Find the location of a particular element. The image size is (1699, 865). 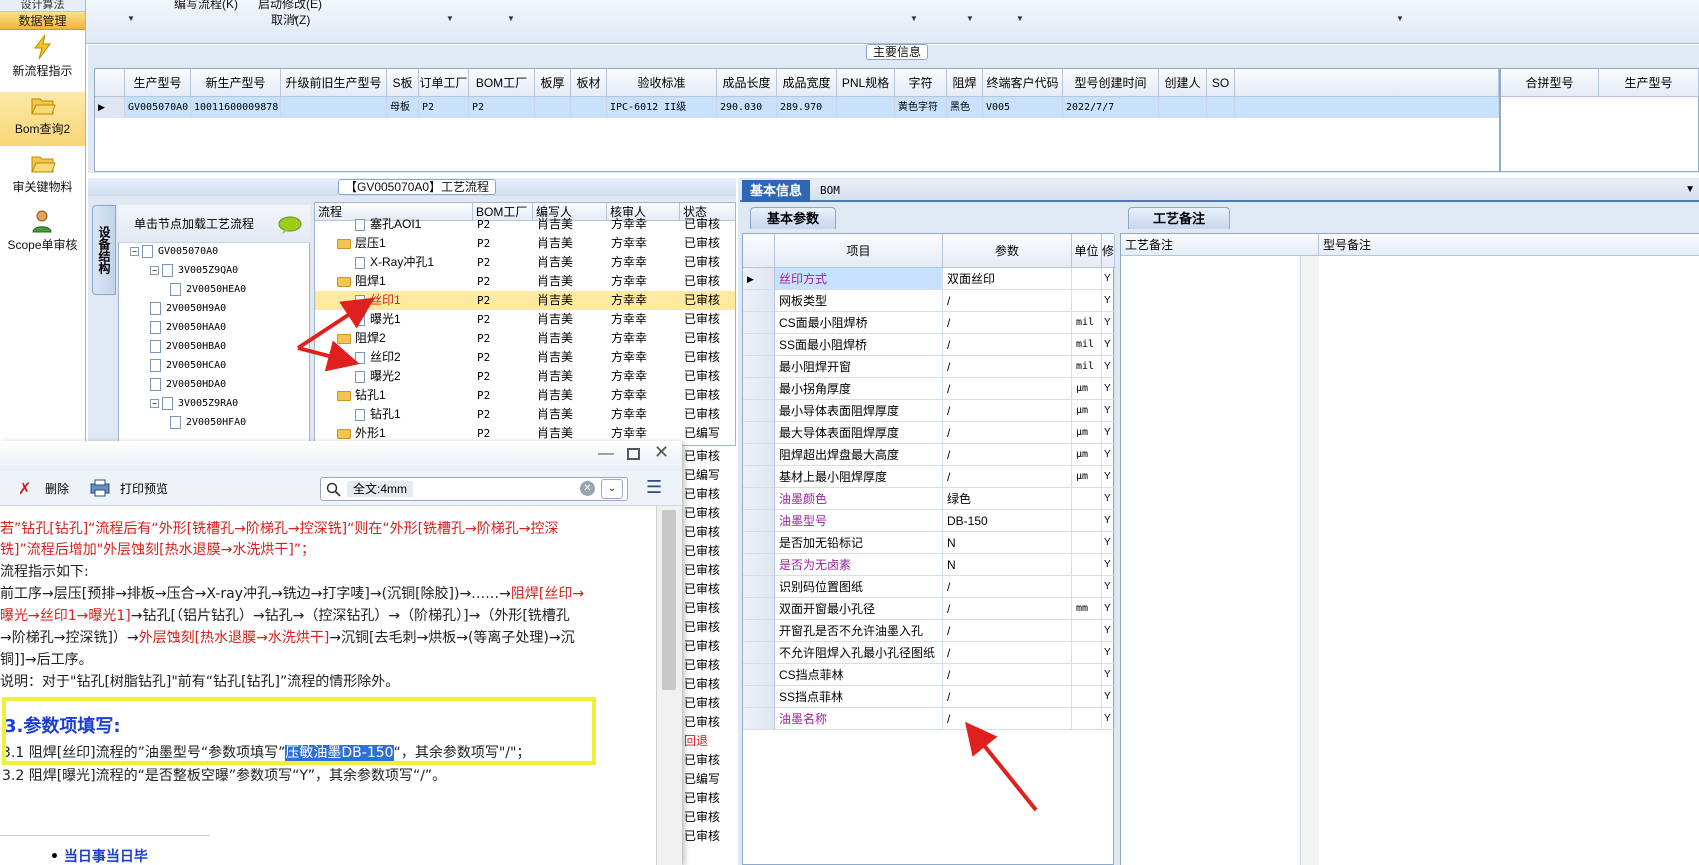

param-row: 最小导体表面阻焊厚度 / μm Y is located at coordinates (929, 411).